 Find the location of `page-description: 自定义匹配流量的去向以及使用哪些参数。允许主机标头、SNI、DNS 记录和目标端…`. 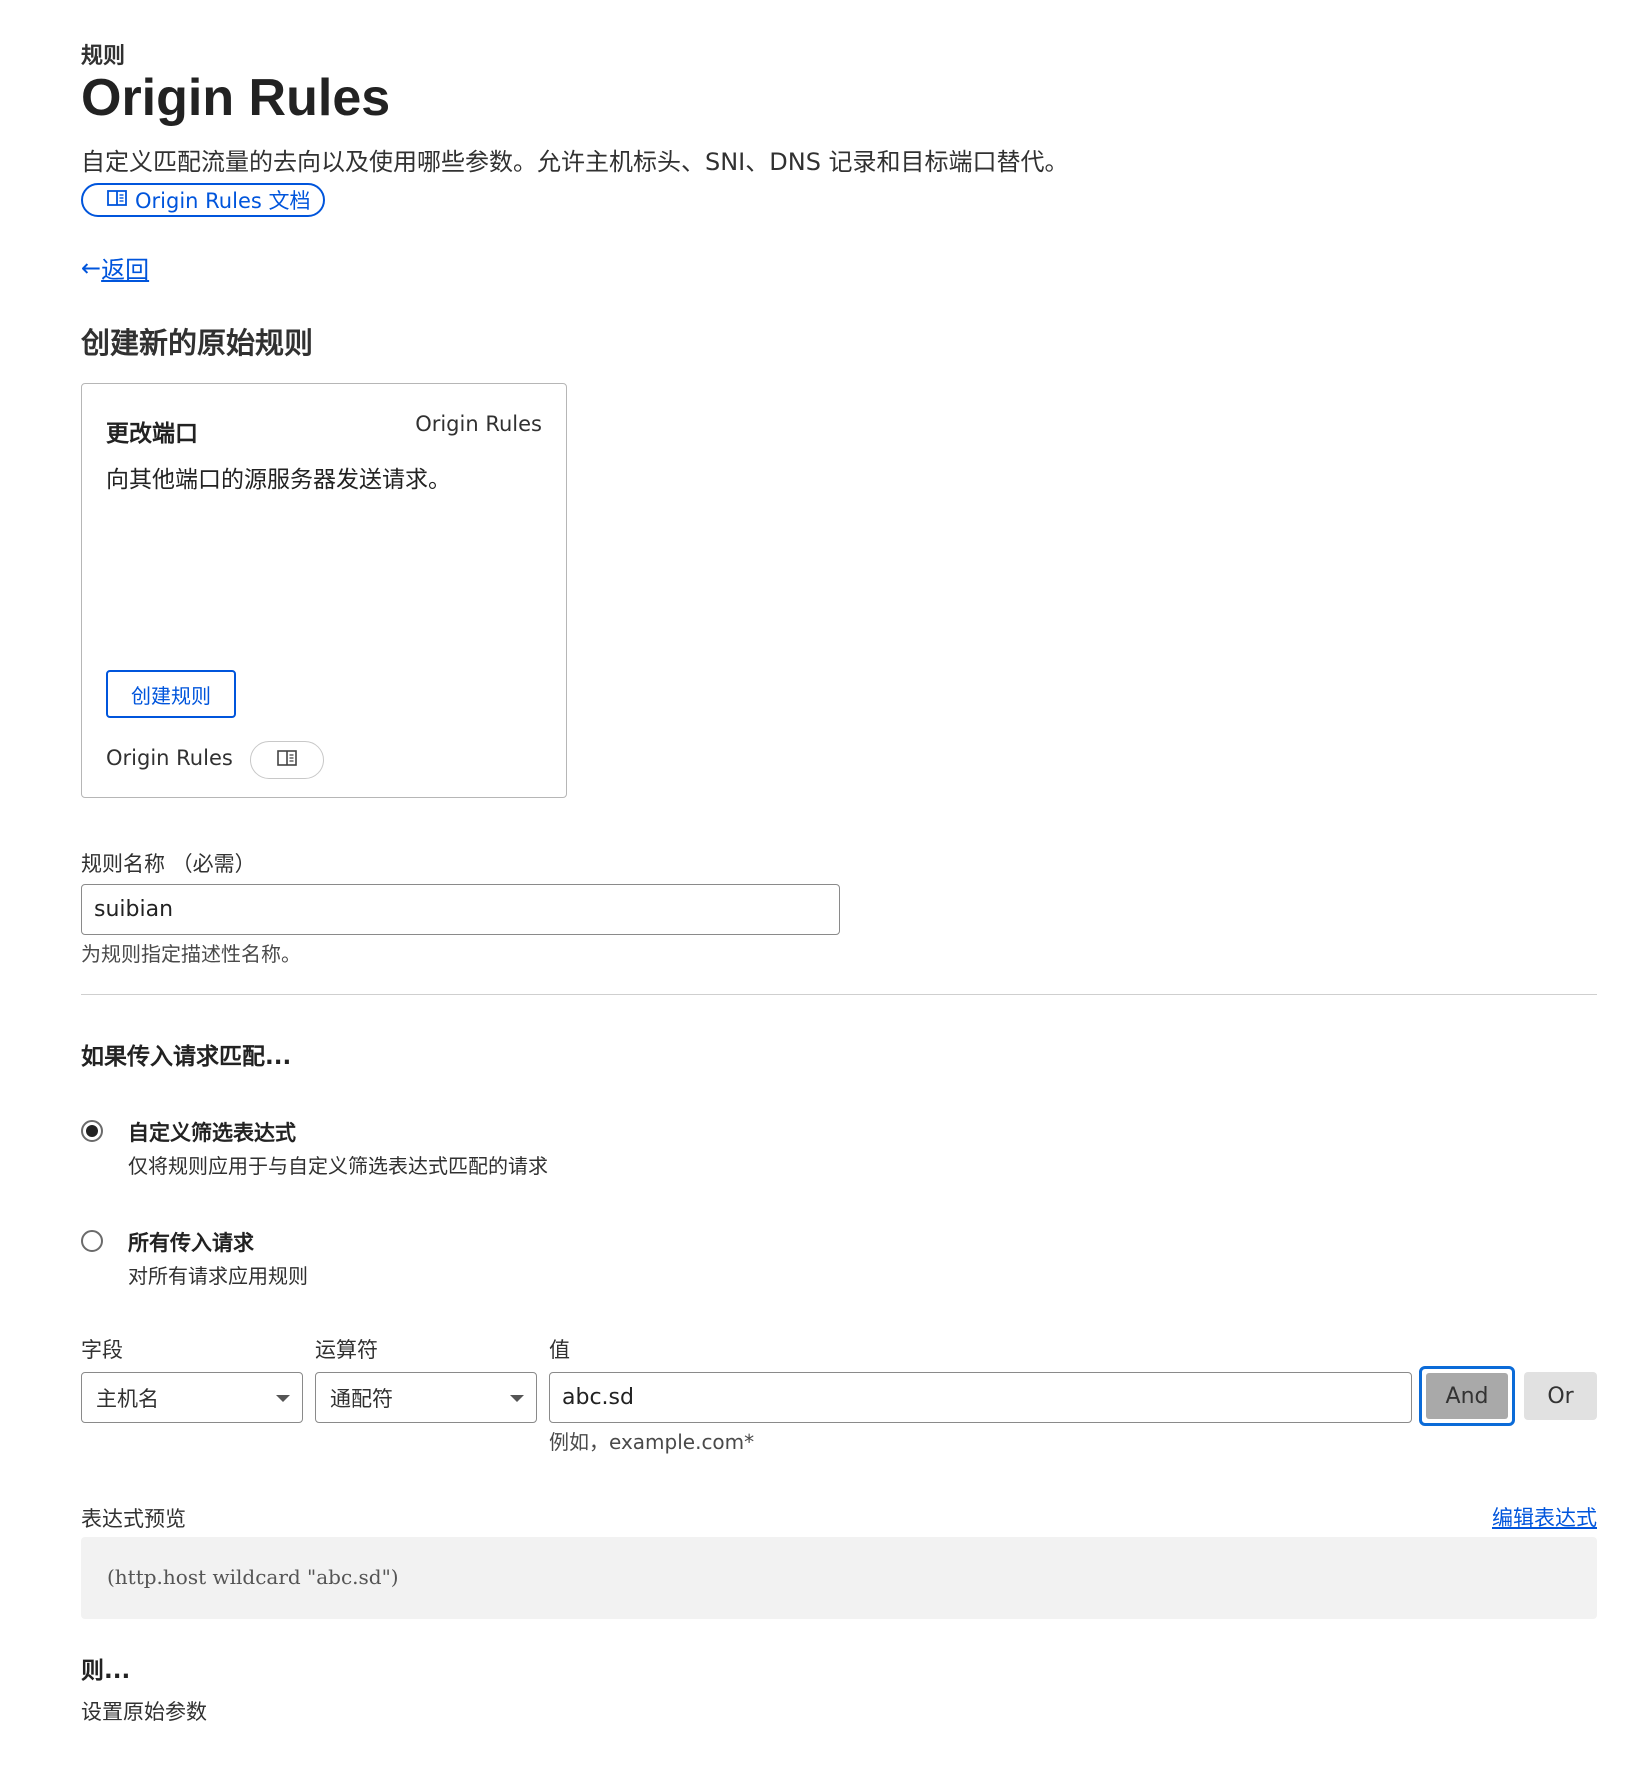

page-description: 自定义匹配流量的去向以及使用哪些参数。允许主机标头、SNI、DNS 记录和目标端… is located at coordinates (575, 162).